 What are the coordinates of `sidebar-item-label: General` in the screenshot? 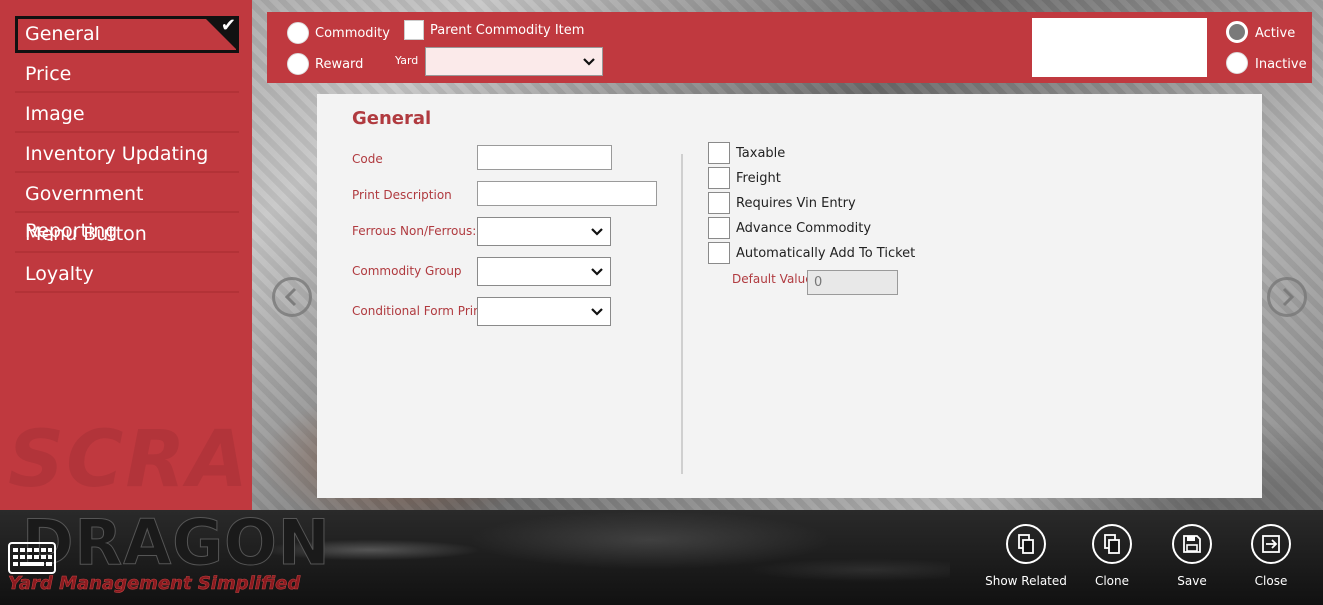 It's located at (62, 34).